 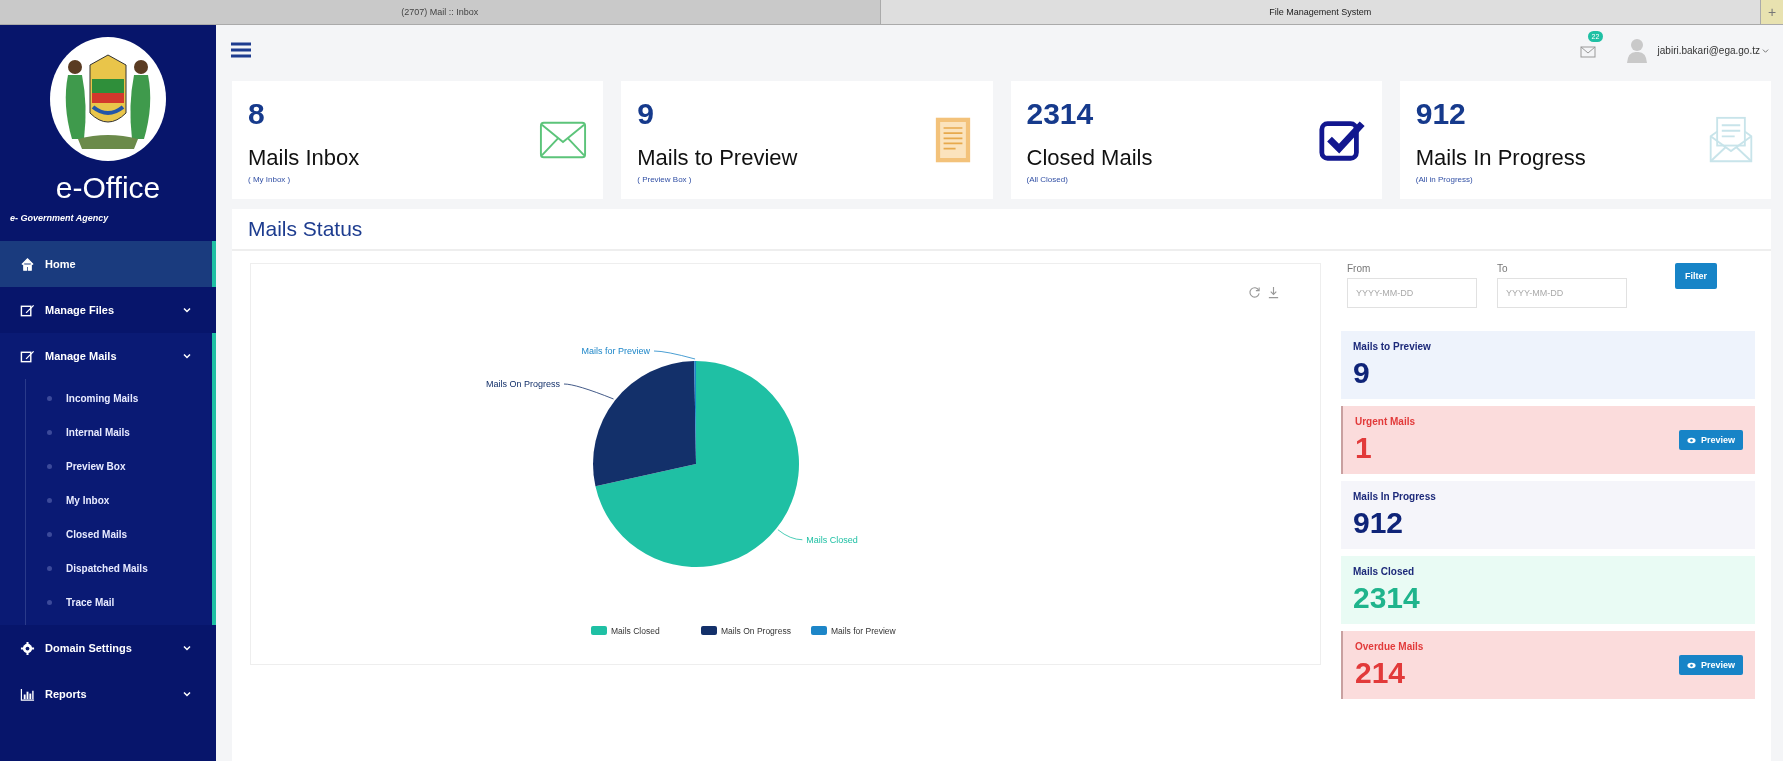 I want to click on stat-count: 2314, so click(x=1060, y=113).